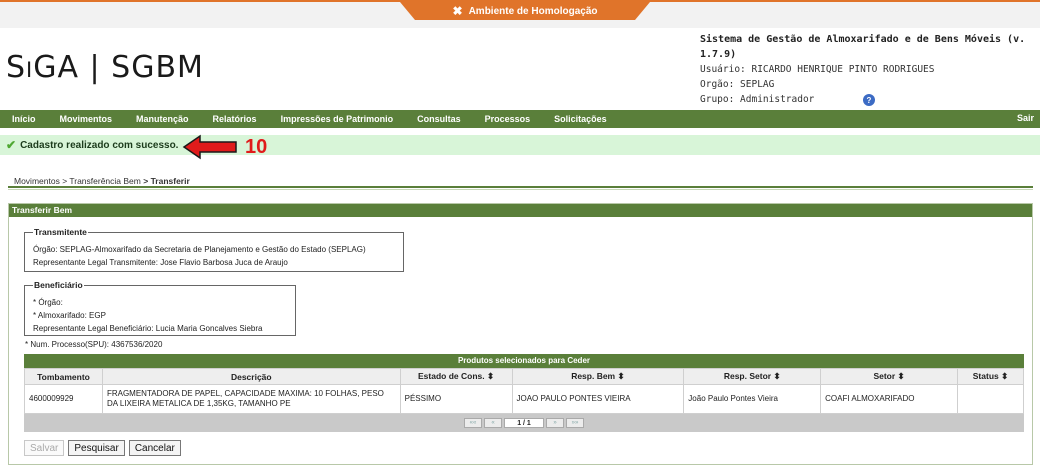 The image size is (1040, 472). Describe the element at coordinates (86, 119) in the screenshot. I see `menu-item-movimentos: Movimentos` at that location.